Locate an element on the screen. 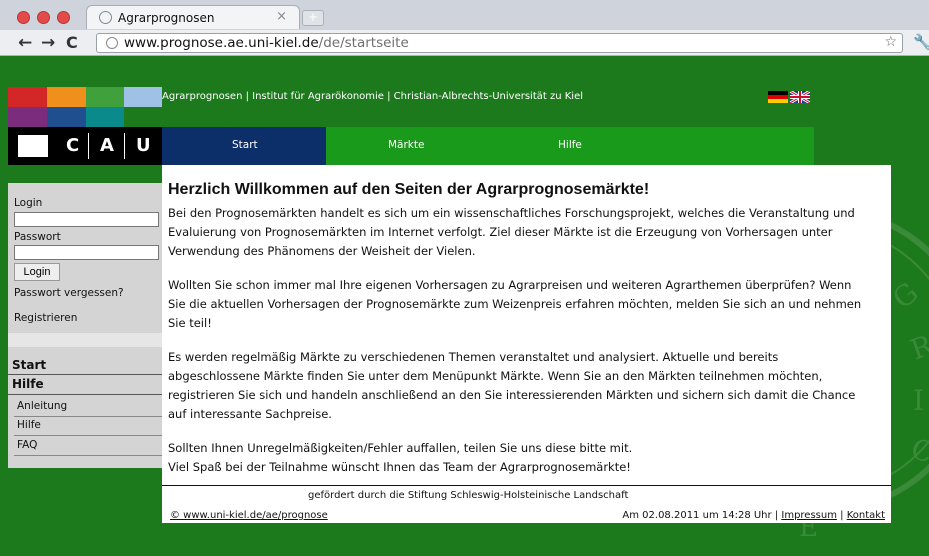 The height and width of the screenshot is (556, 929). cau-logo: C A U is located at coordinates (85, 146).